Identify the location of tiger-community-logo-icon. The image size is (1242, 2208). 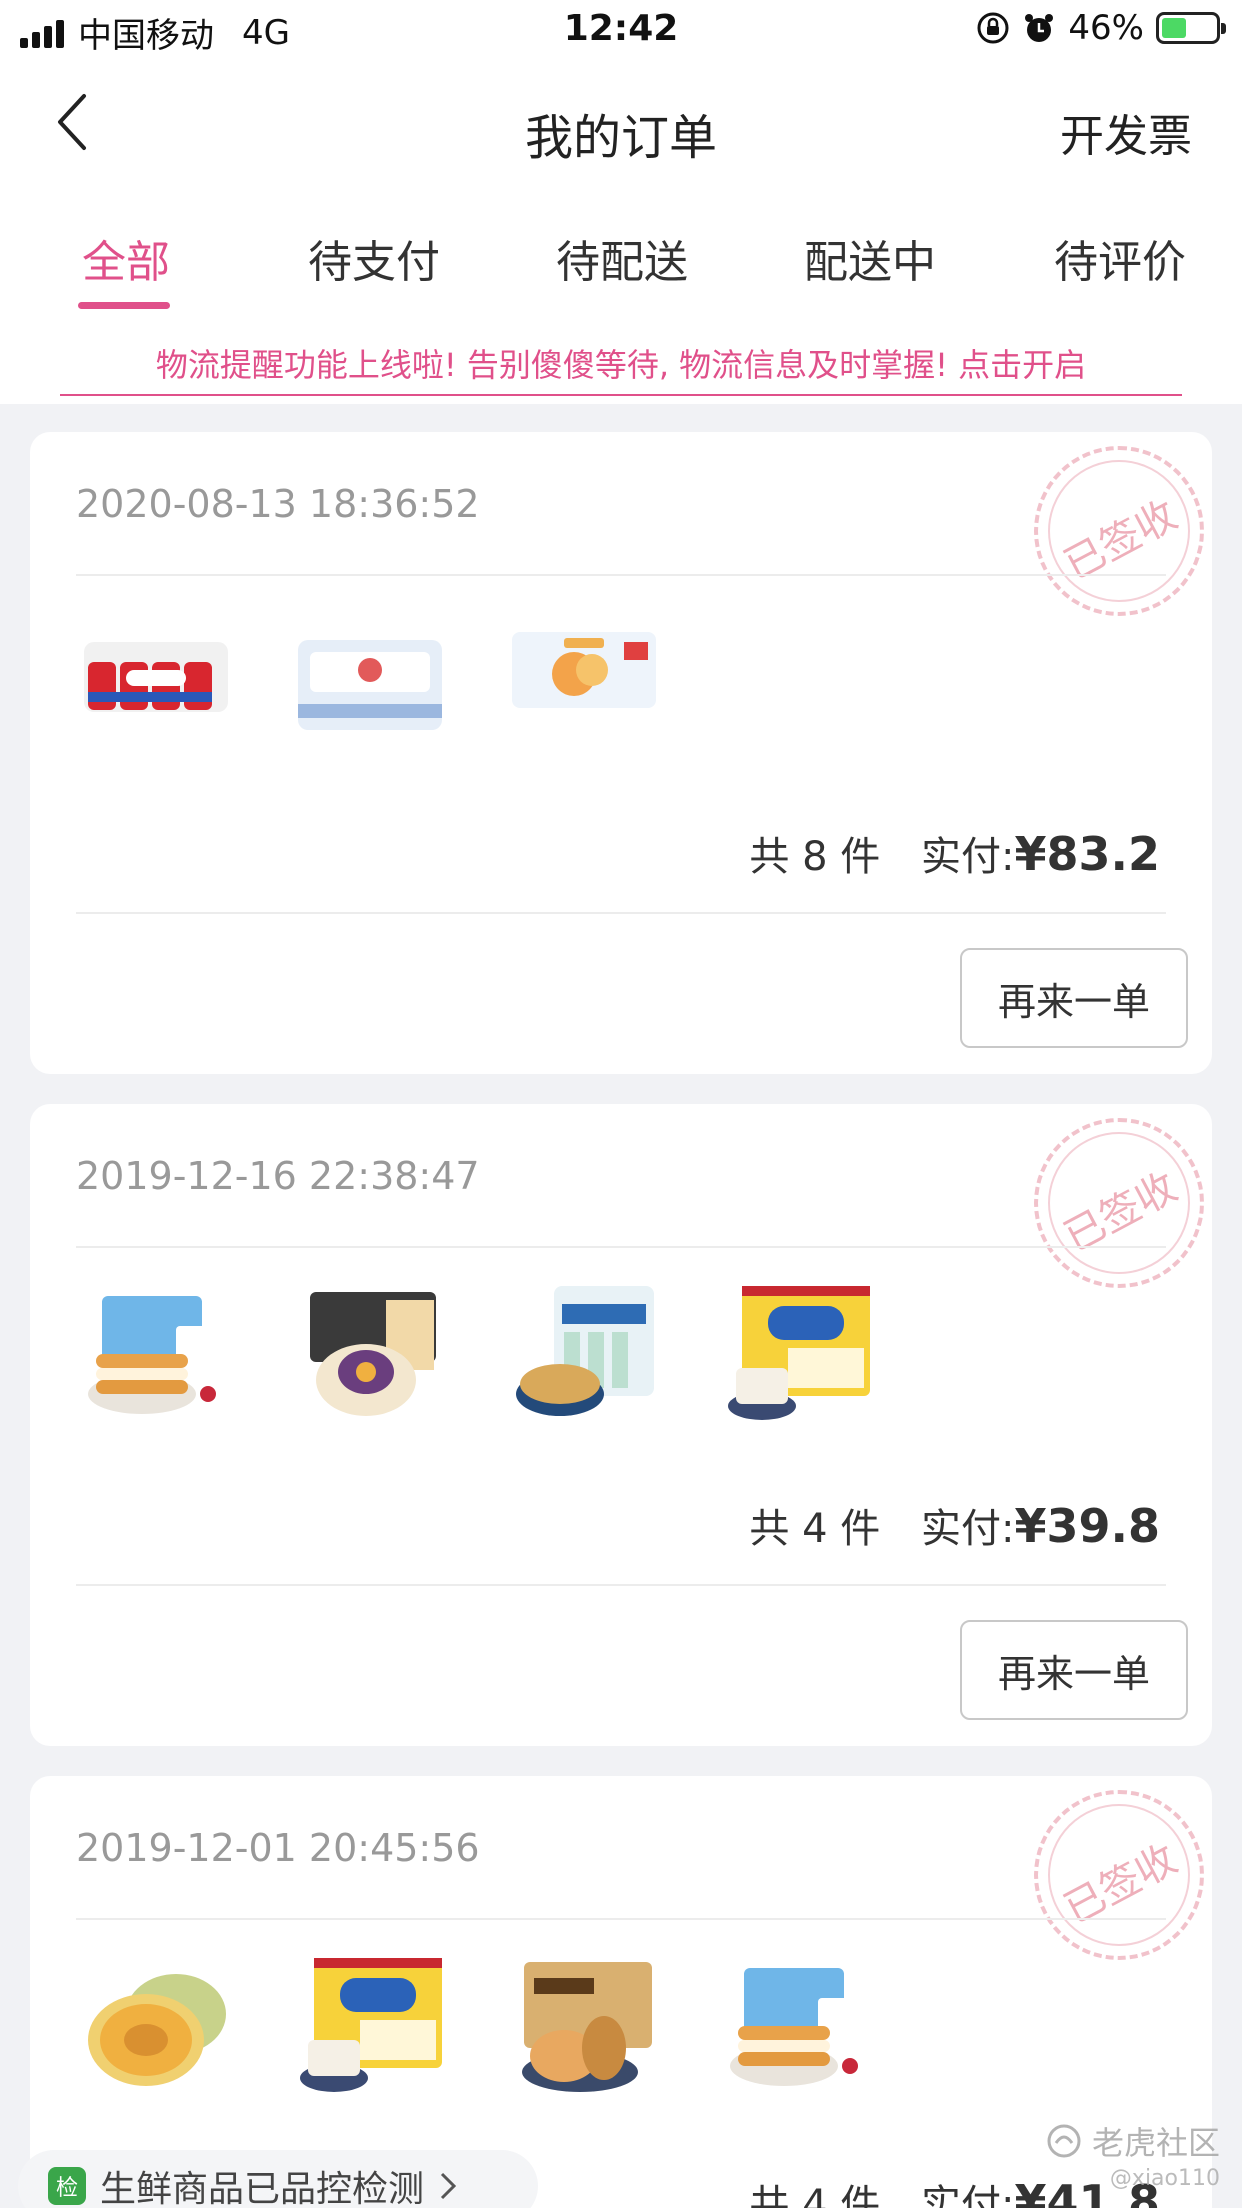
(1064, 2141).